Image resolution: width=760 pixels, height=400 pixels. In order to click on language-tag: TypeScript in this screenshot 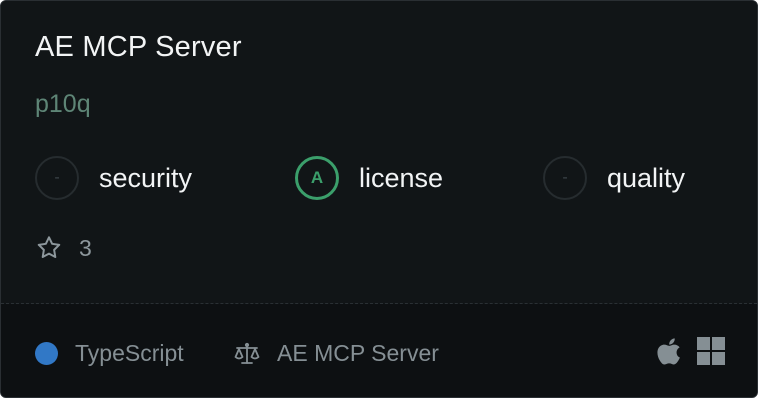, I will do `click(109, 353)`.